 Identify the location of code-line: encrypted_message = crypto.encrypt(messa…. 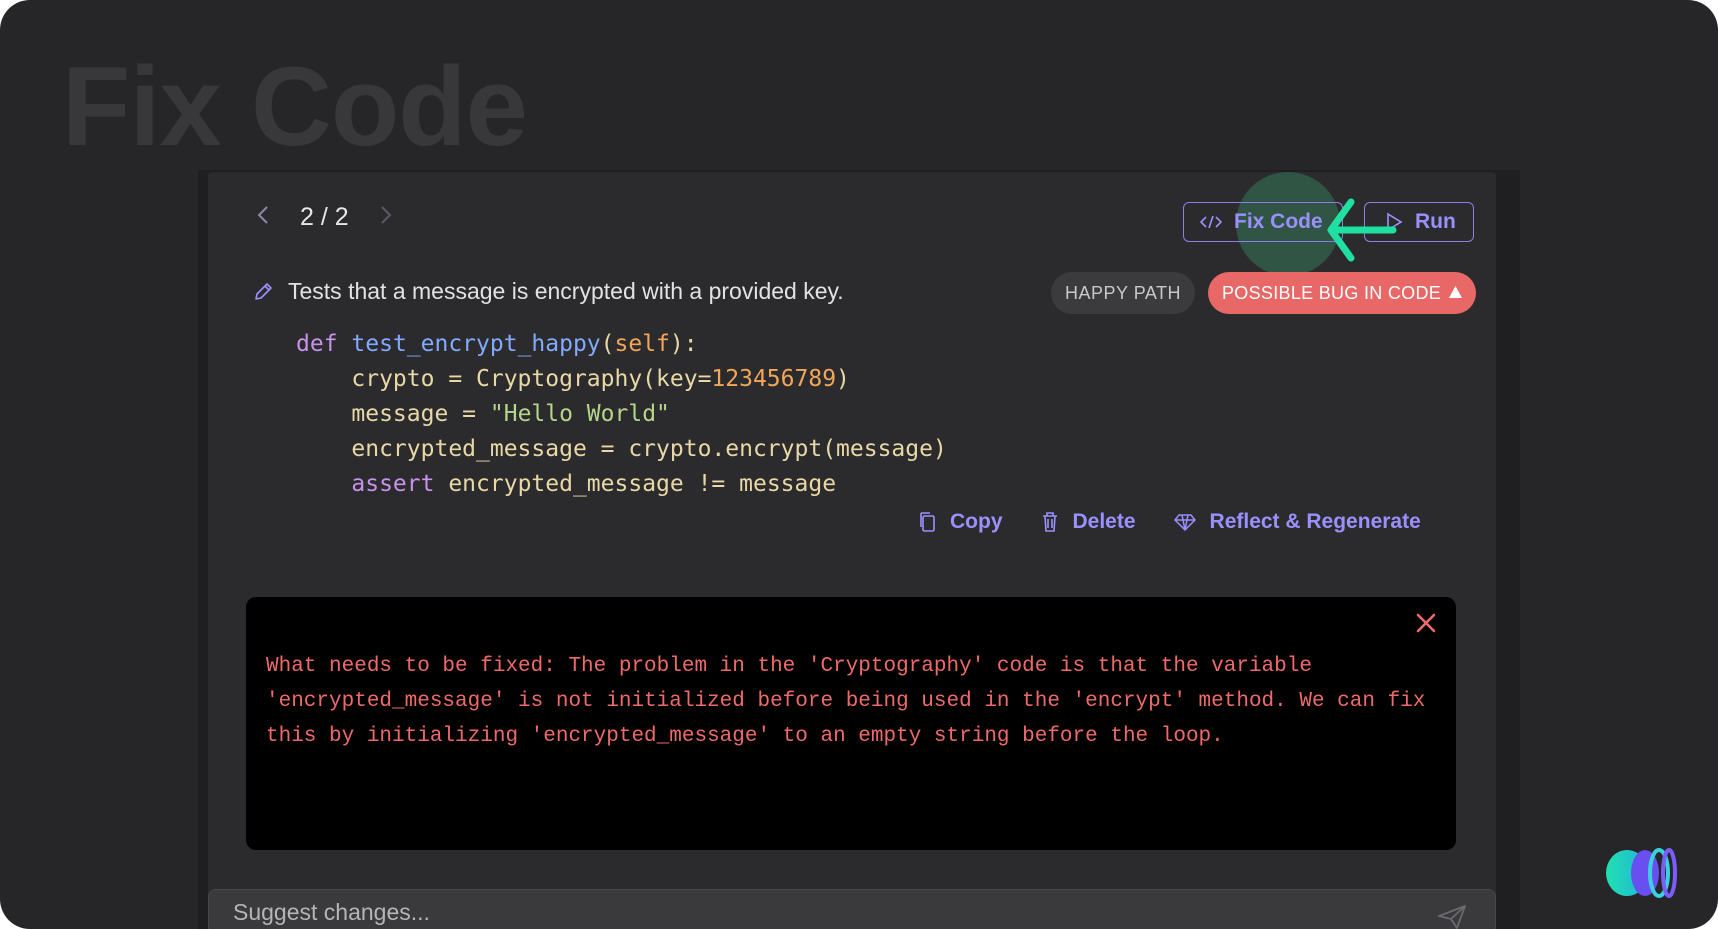
(621, 449).